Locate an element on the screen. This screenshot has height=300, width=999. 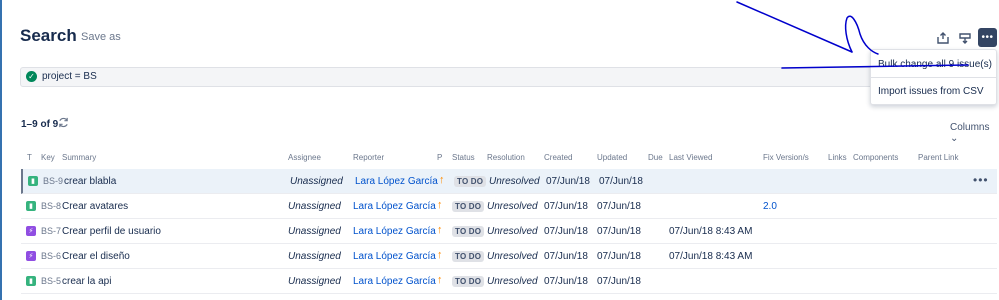
header-type: T is located at coordinates (29, 157).